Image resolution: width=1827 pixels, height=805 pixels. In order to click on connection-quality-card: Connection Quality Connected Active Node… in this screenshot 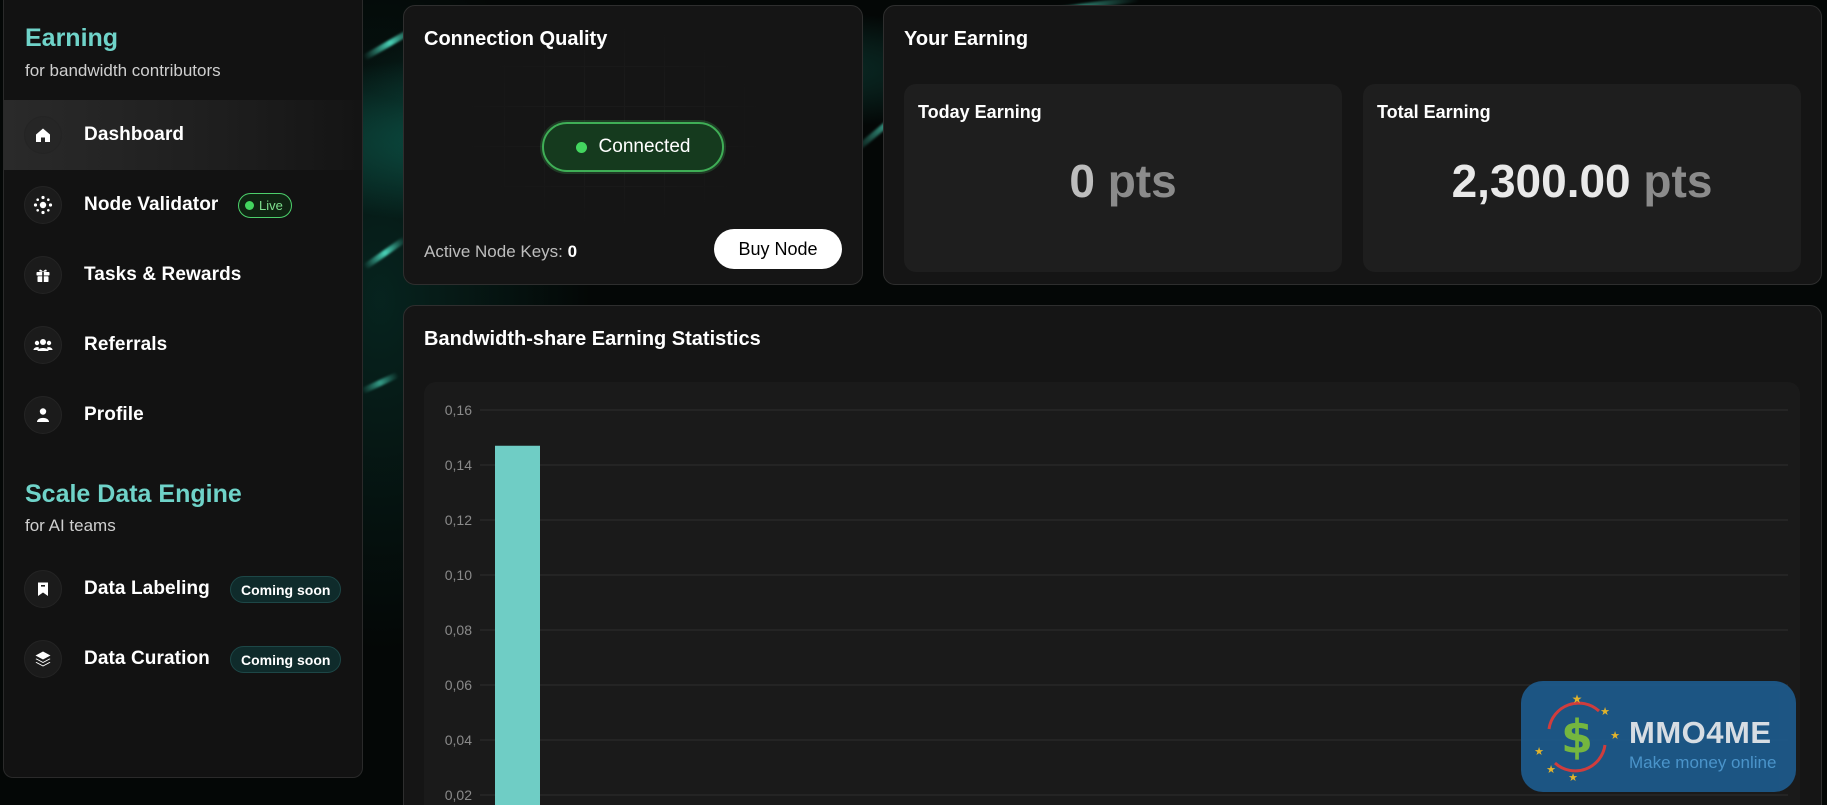, I will do `click(633, 145)`.